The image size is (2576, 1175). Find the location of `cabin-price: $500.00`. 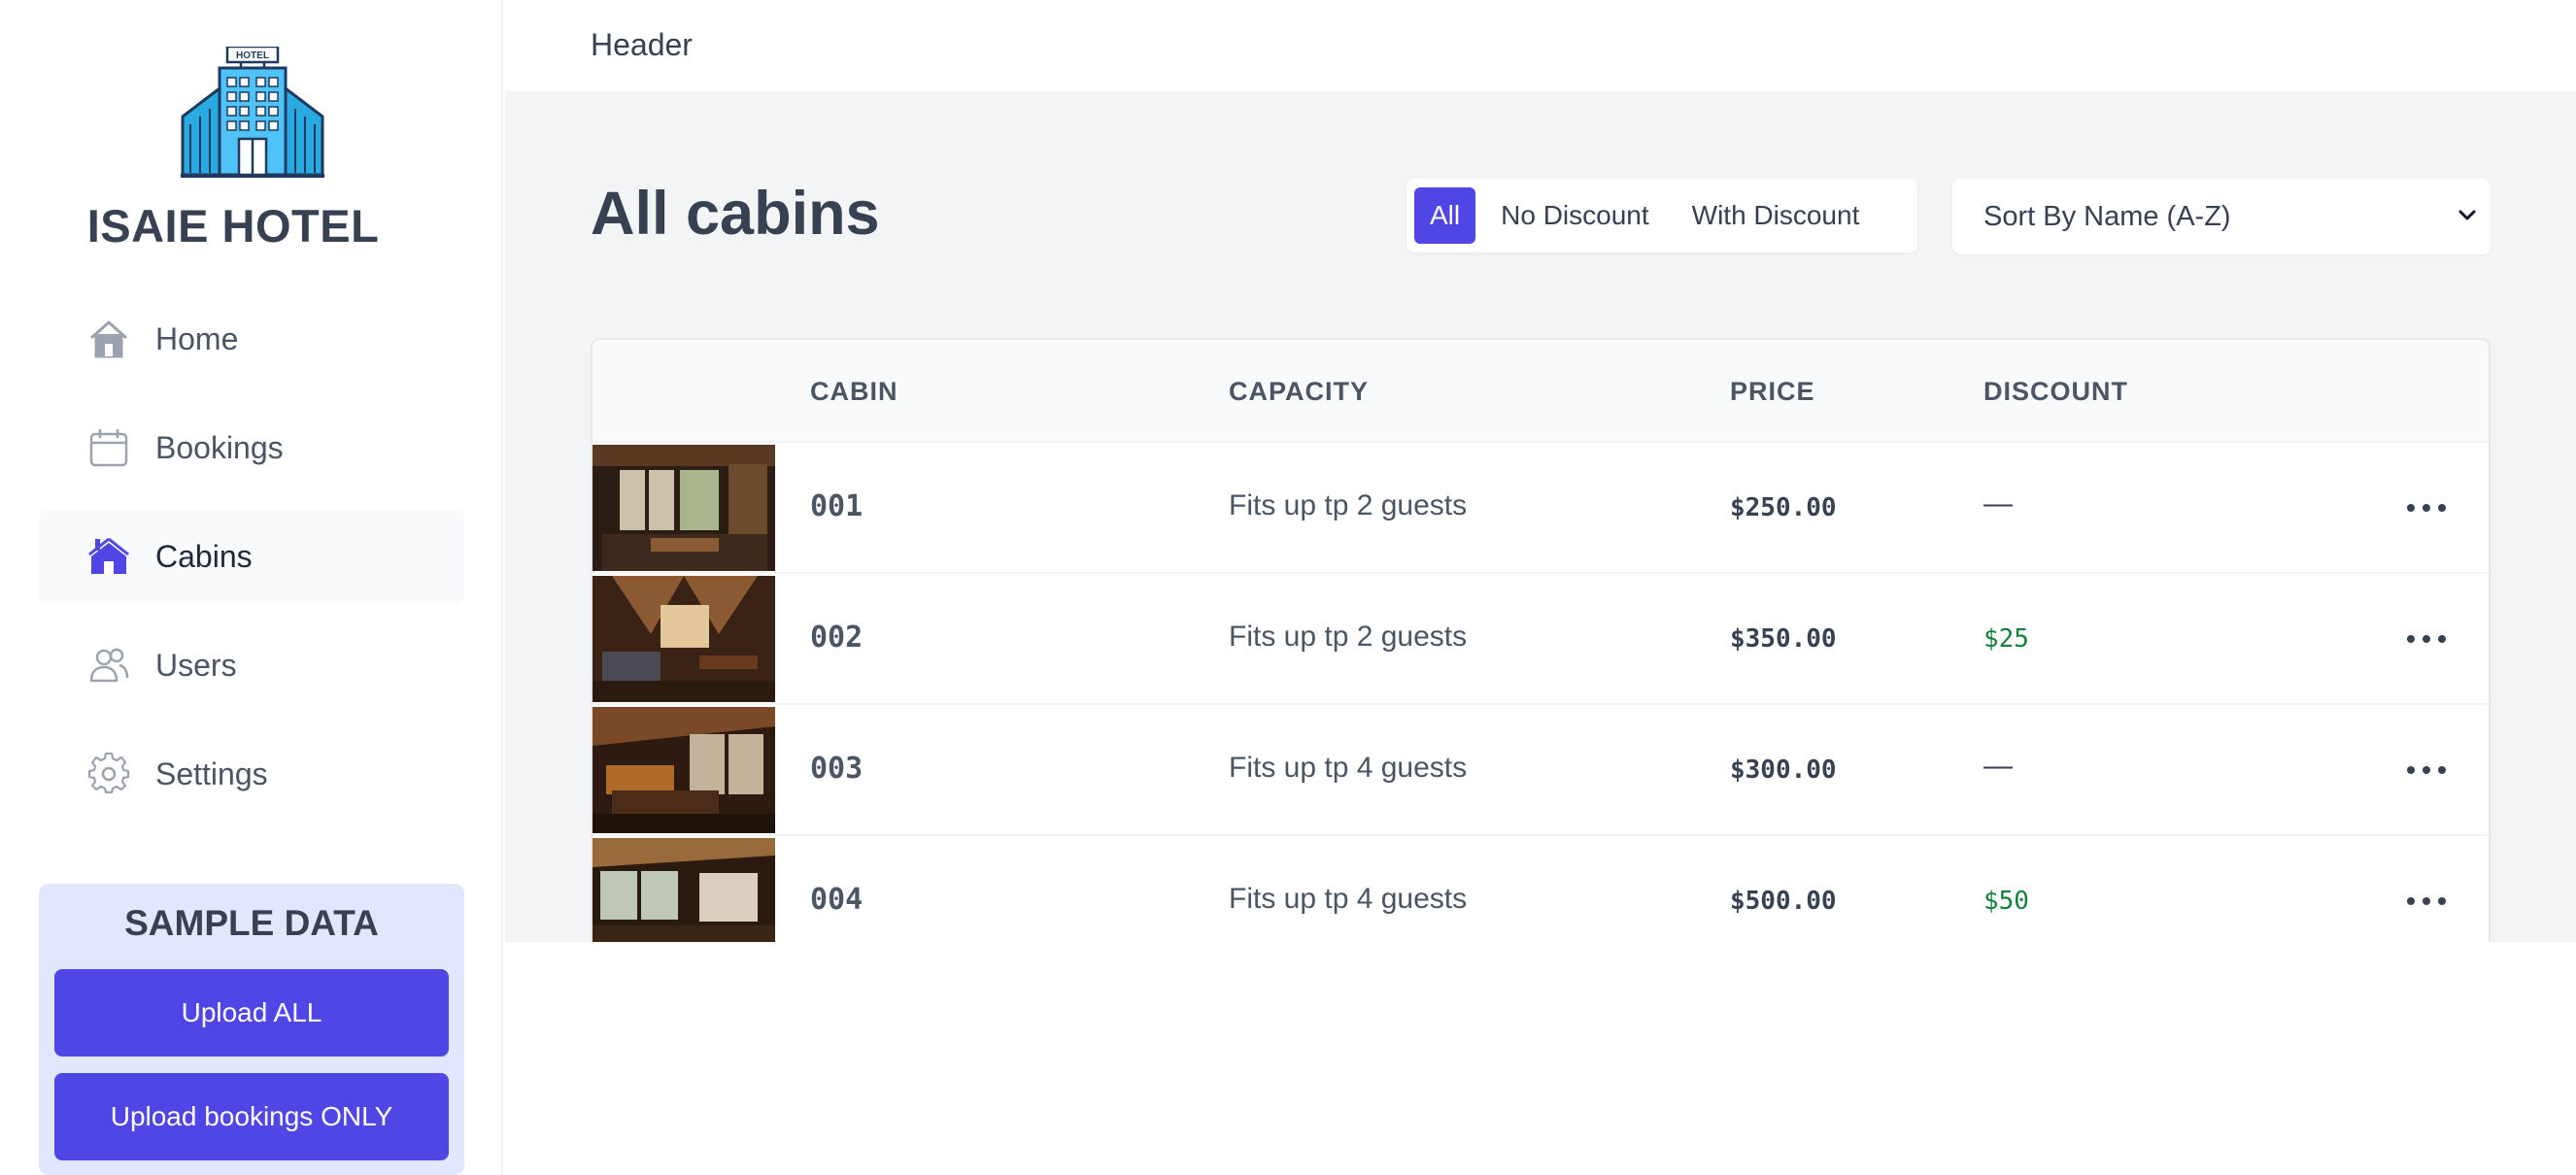

cabin-price: $500.00 is located at coordinates (1783, 901).